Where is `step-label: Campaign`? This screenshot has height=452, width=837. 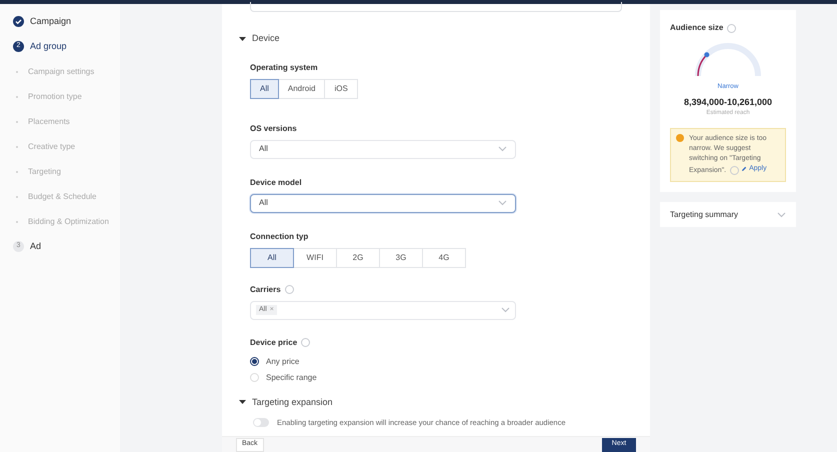 step-label: Campaign is located at coordinates (51, 21).